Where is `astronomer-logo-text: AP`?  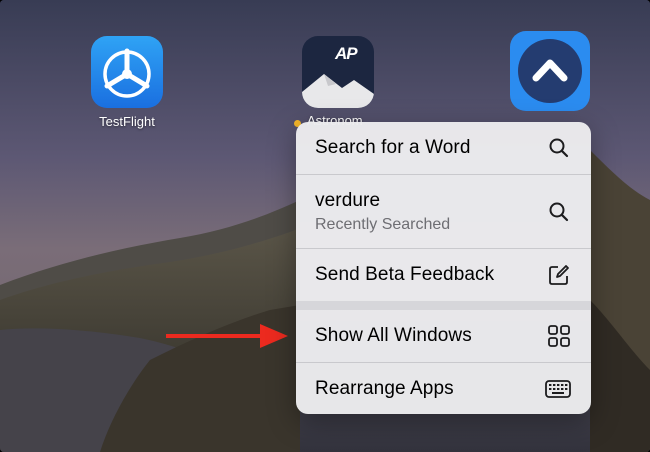 astronomer-logo-text: AP is located at coordinates (346, 53).